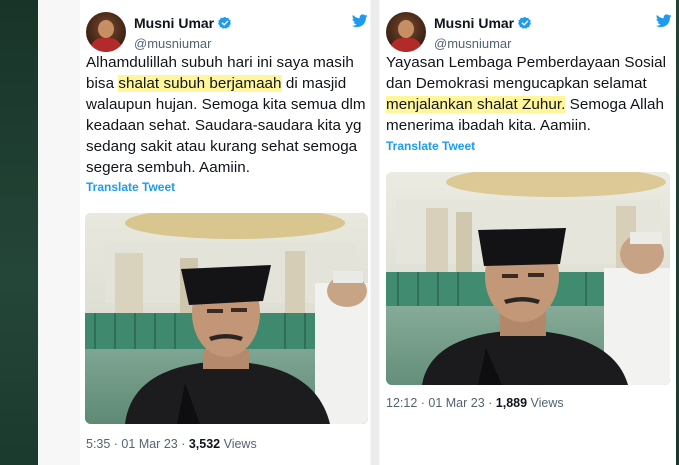 The image size is (679, 465). I want to click on tweet-meta: 12:12 · 01 Mar 23 · 1,889 Views, so click(475, 403).